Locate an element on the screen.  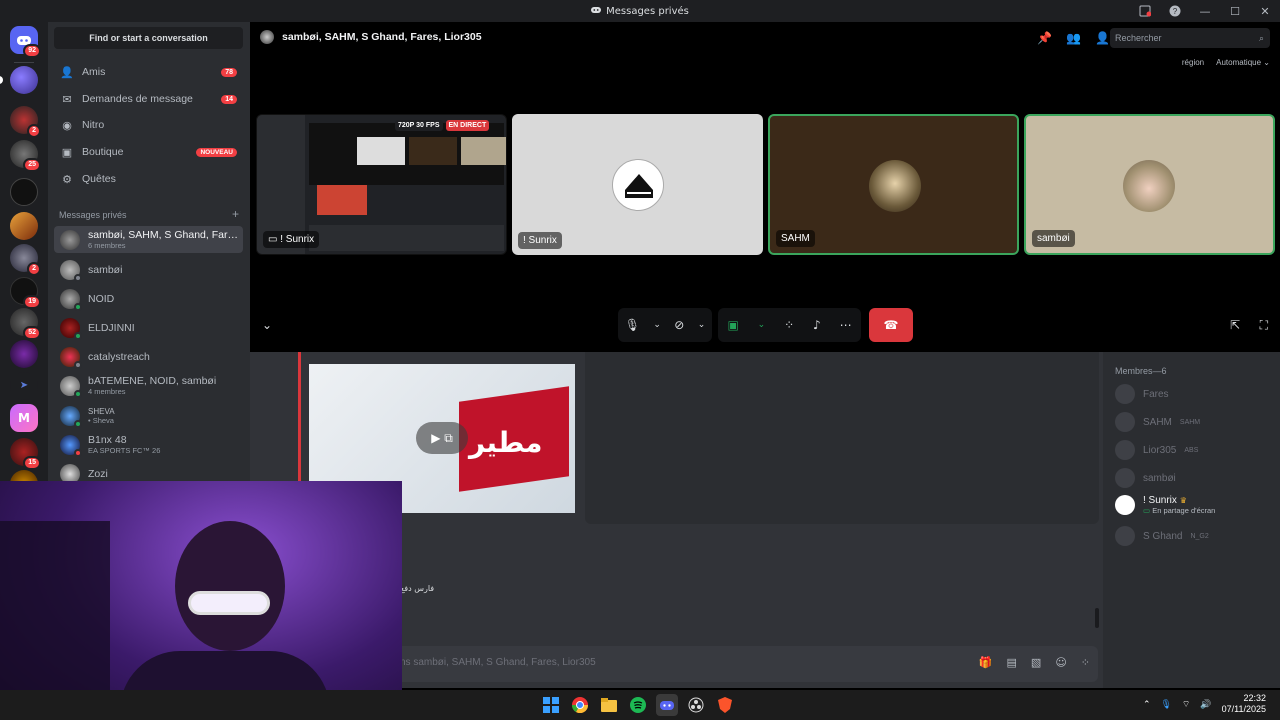
shop-icon: ▣ is located at coordinates (67, 152).